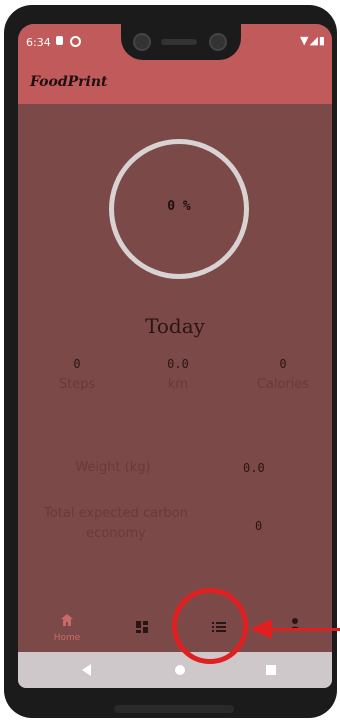 The width and height of the screenshot is (340, 723). I want to click on stat-calories: 0 Calories, so click(283, 374).